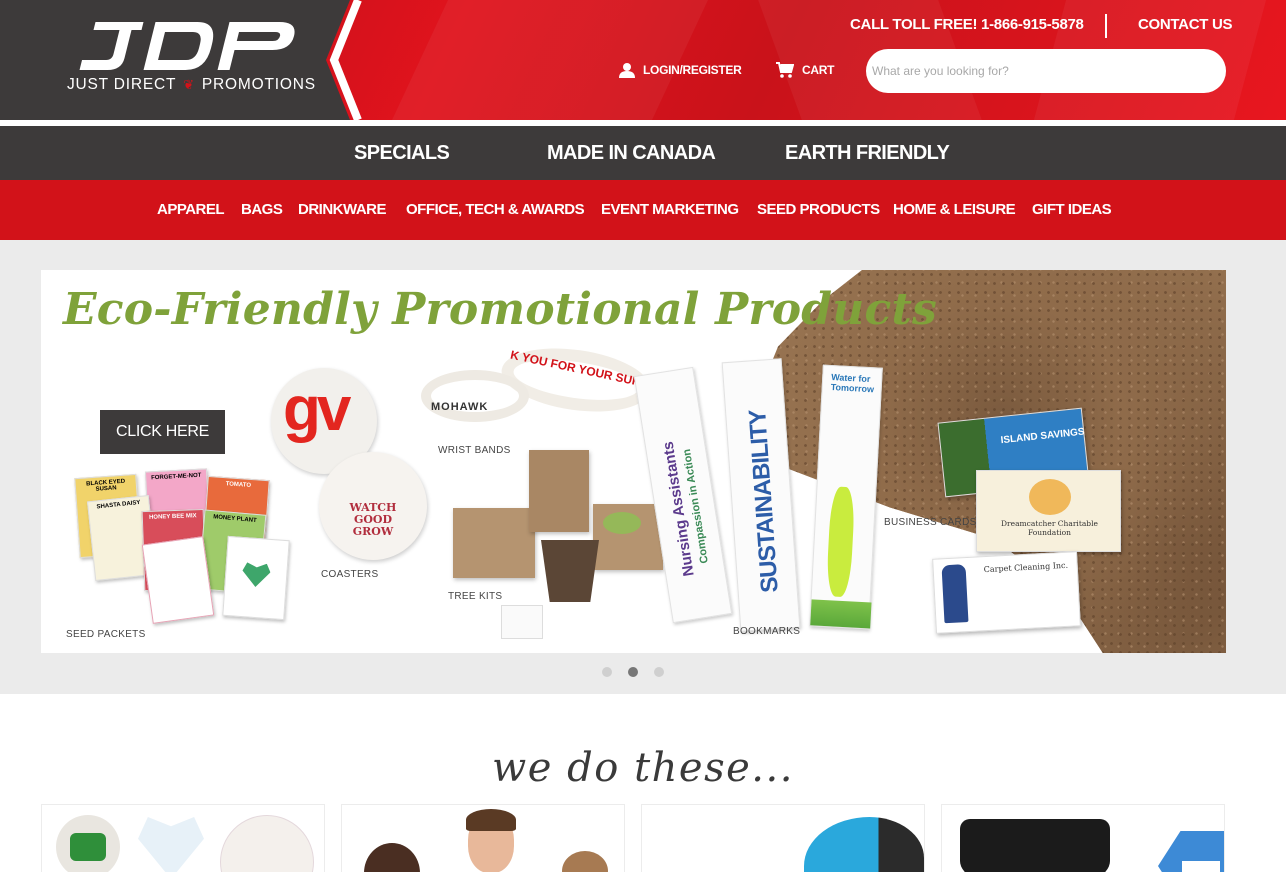 This screenshot has height=872, width=1286. What do you see at coordinates (1006, 592) in the screenshot?
I see `business-card-carpet-cleaning: Carpet Cleaning Inc.` at bounding box center [1006, 592].